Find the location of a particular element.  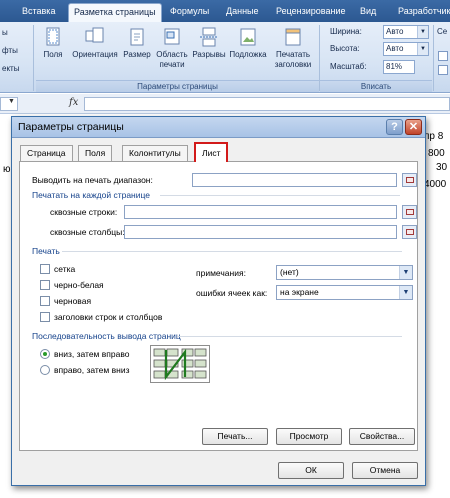

width-value: Авто is located at coordinates (395, 31).